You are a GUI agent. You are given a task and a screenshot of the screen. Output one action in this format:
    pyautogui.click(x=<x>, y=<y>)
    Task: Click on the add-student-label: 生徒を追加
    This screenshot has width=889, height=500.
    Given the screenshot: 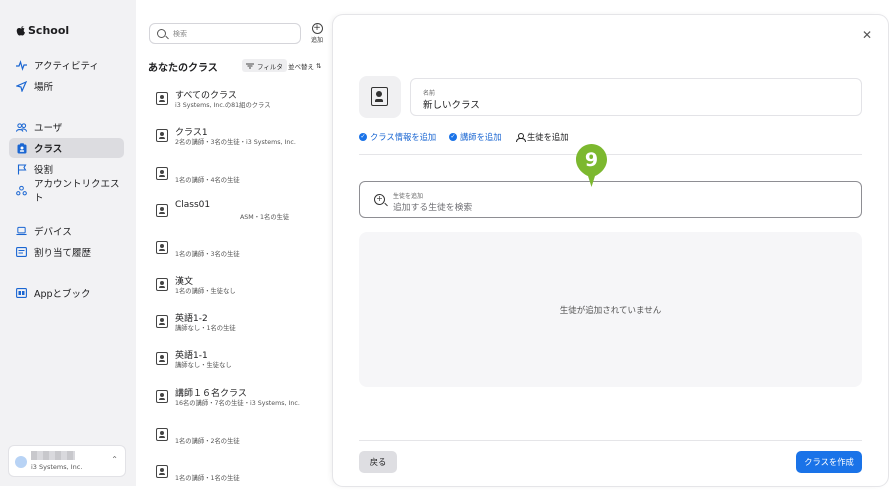 What is the action you would take?
    pyautogui.click(x=408, y=196)
    